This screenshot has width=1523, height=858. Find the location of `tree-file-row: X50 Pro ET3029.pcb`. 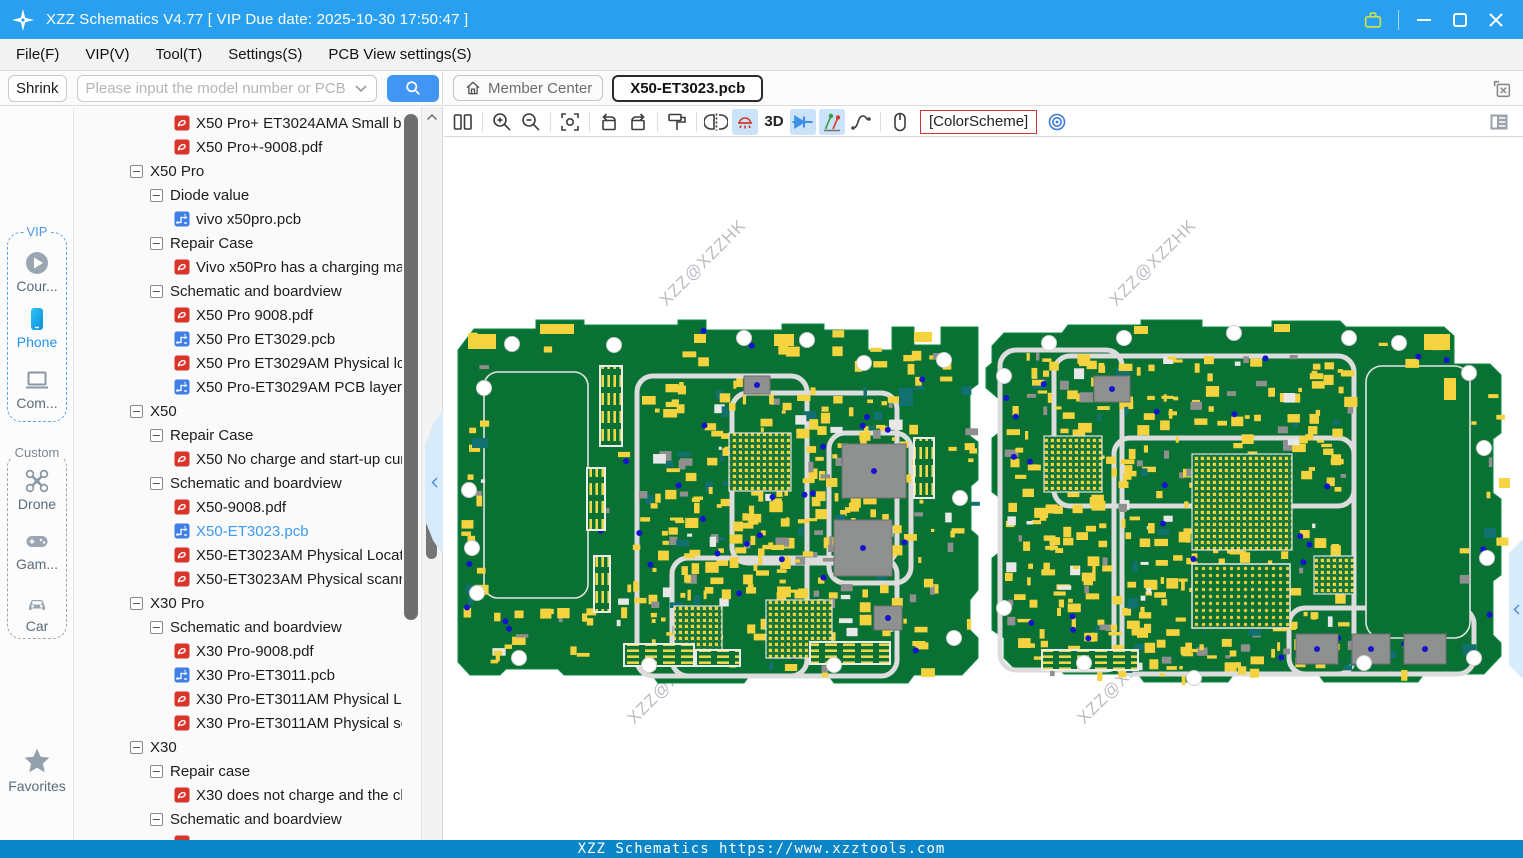

tree-file-row: X50 Pro ET3029.pcb is located at coordinates (238, 339).